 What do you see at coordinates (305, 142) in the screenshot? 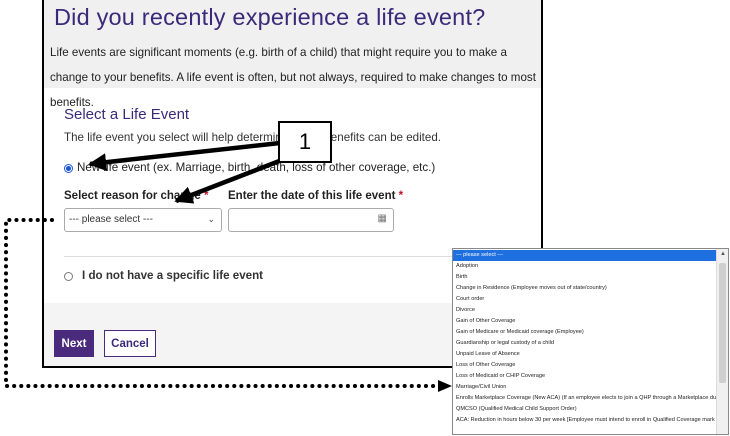
I see `callout-number-badge: 1` at bounding box center [305, 142].